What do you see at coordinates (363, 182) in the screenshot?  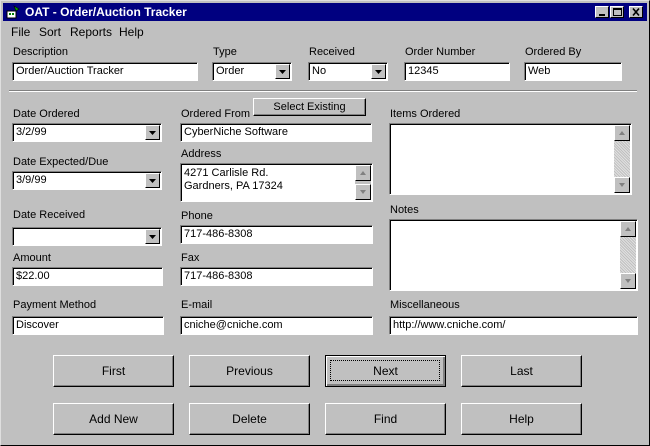 I see `address-scrollbar` at bounding box center [363, 182].